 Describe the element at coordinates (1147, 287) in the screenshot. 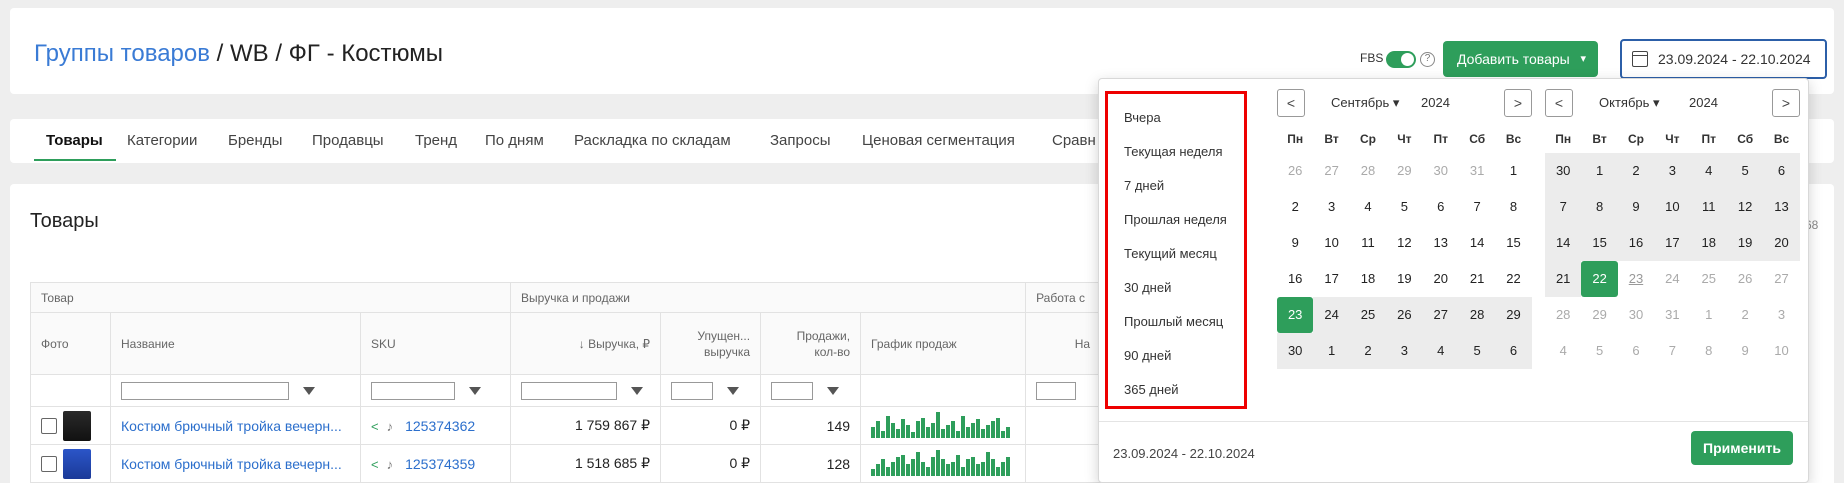

I see `preset-30-days: 30 дней` at that location.